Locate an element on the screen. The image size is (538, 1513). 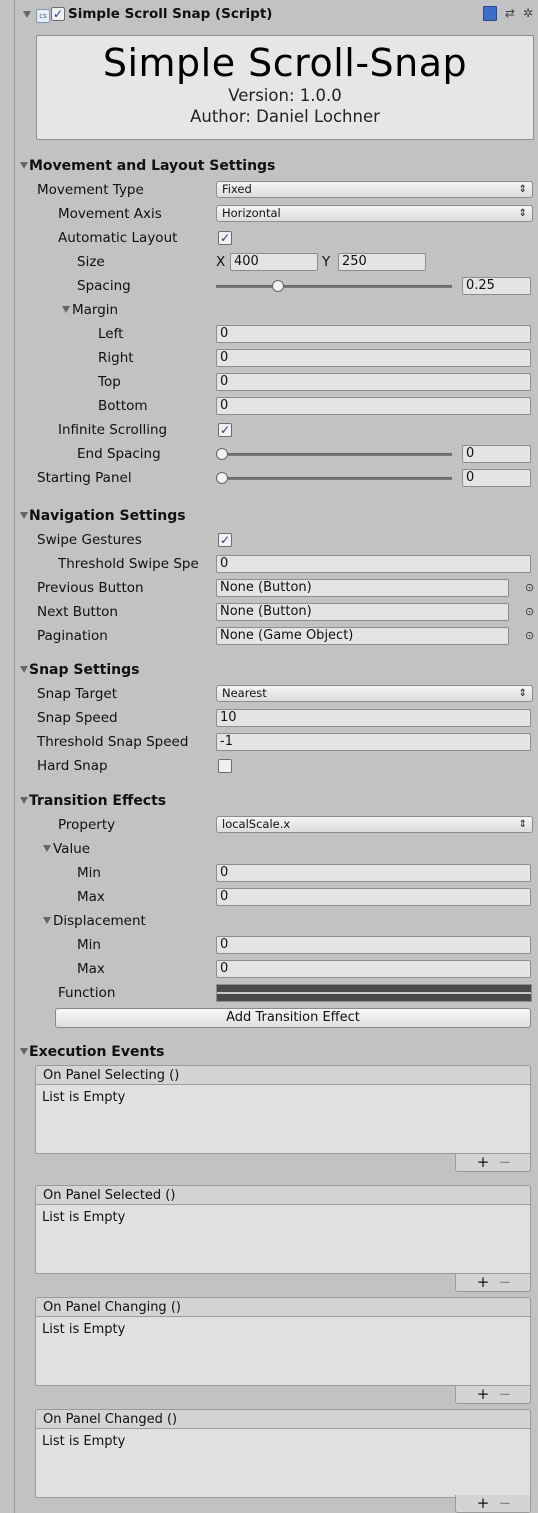
property-dropdown: localScale.x ⇕ is located at coordinates (374, 824).